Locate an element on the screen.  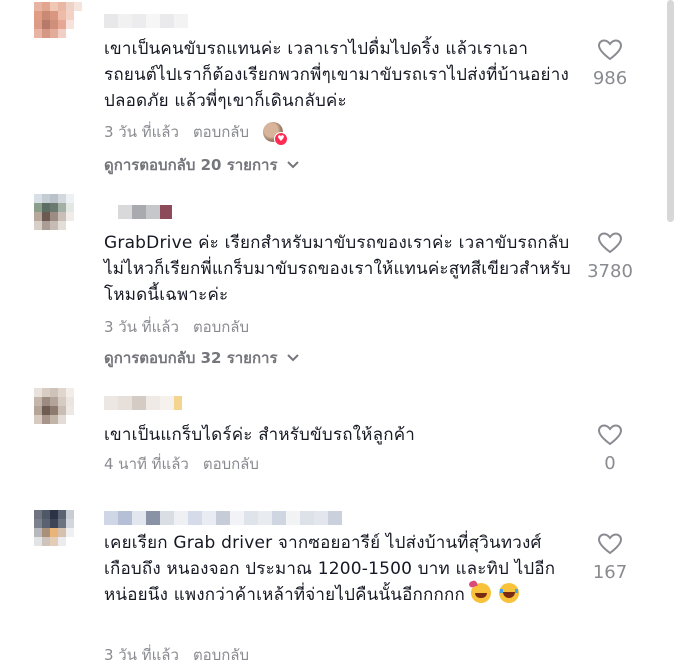
comment-text: เขาเป็นแกร็บไดร์ค่ะ สำหรับขับรถให้ลูกค้า is located at coordinates (260, 435).